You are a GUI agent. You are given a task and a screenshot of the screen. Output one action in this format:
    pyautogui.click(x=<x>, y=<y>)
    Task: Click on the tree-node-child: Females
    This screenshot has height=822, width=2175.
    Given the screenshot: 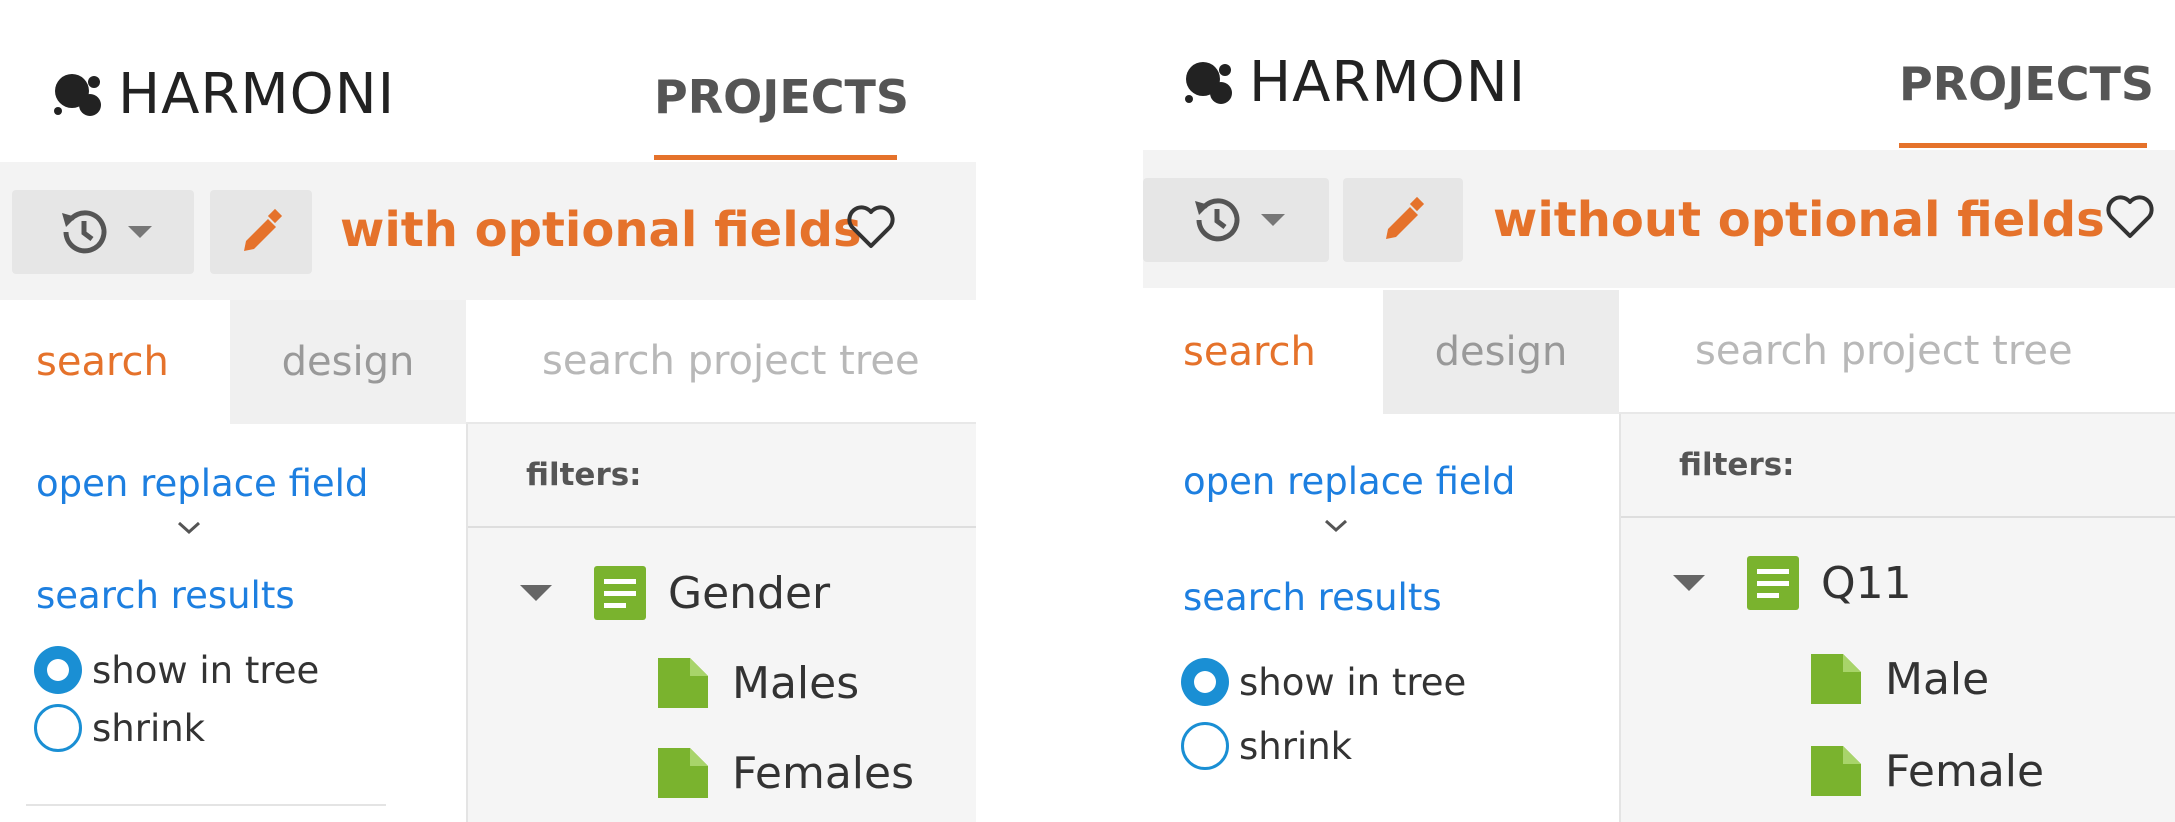 What is the action you would take?
    pyautogui.click(x=785, y=773)
    